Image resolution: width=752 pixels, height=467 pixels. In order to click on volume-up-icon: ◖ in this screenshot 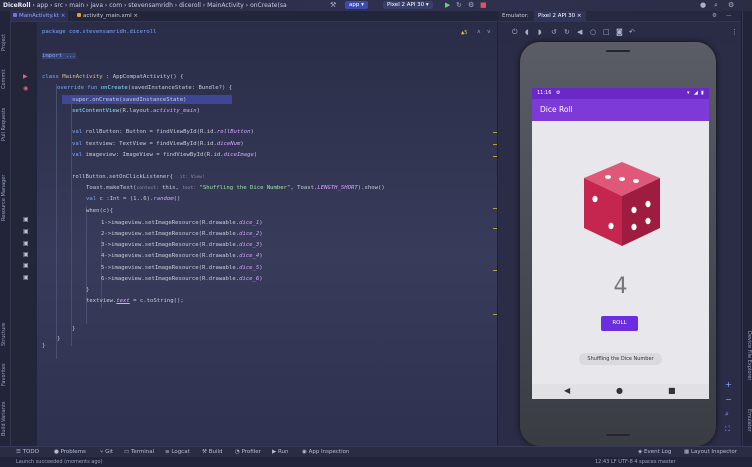, I will do `click(527, 32)`.